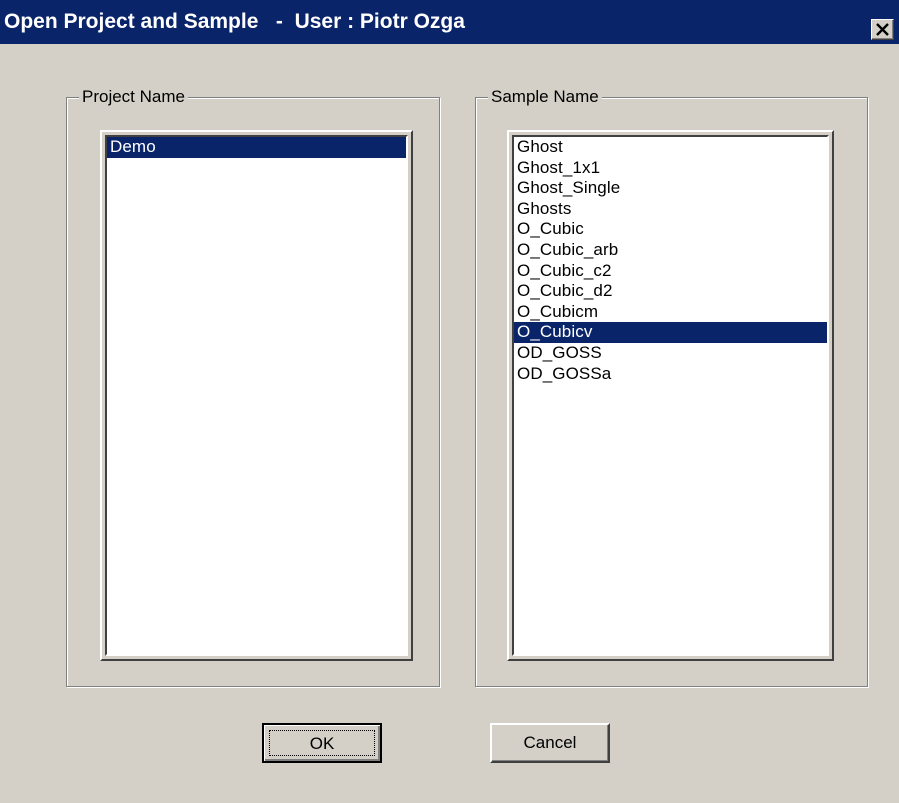  Describe the element at coordinates (670, 209) in the screenshot. I see `list-item: Ghosts` at that location.